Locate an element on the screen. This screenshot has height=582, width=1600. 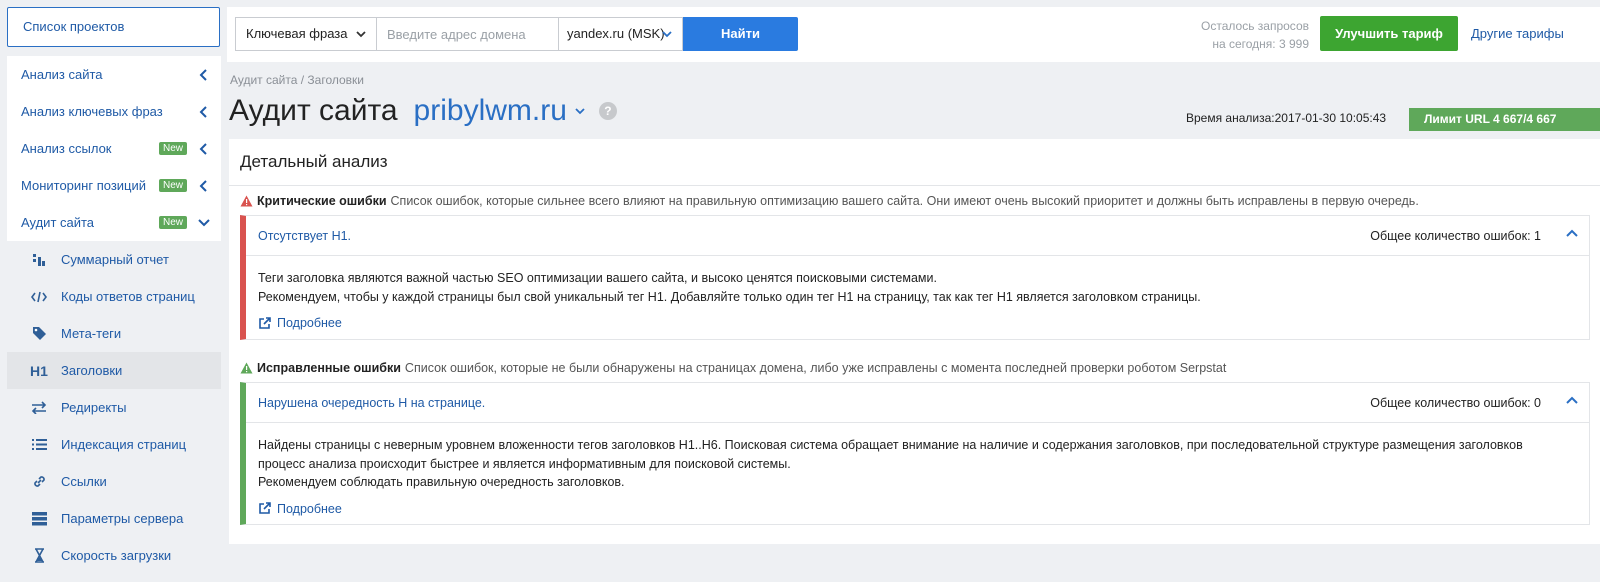
help-icon: ? is located at coordinates (607, 111).